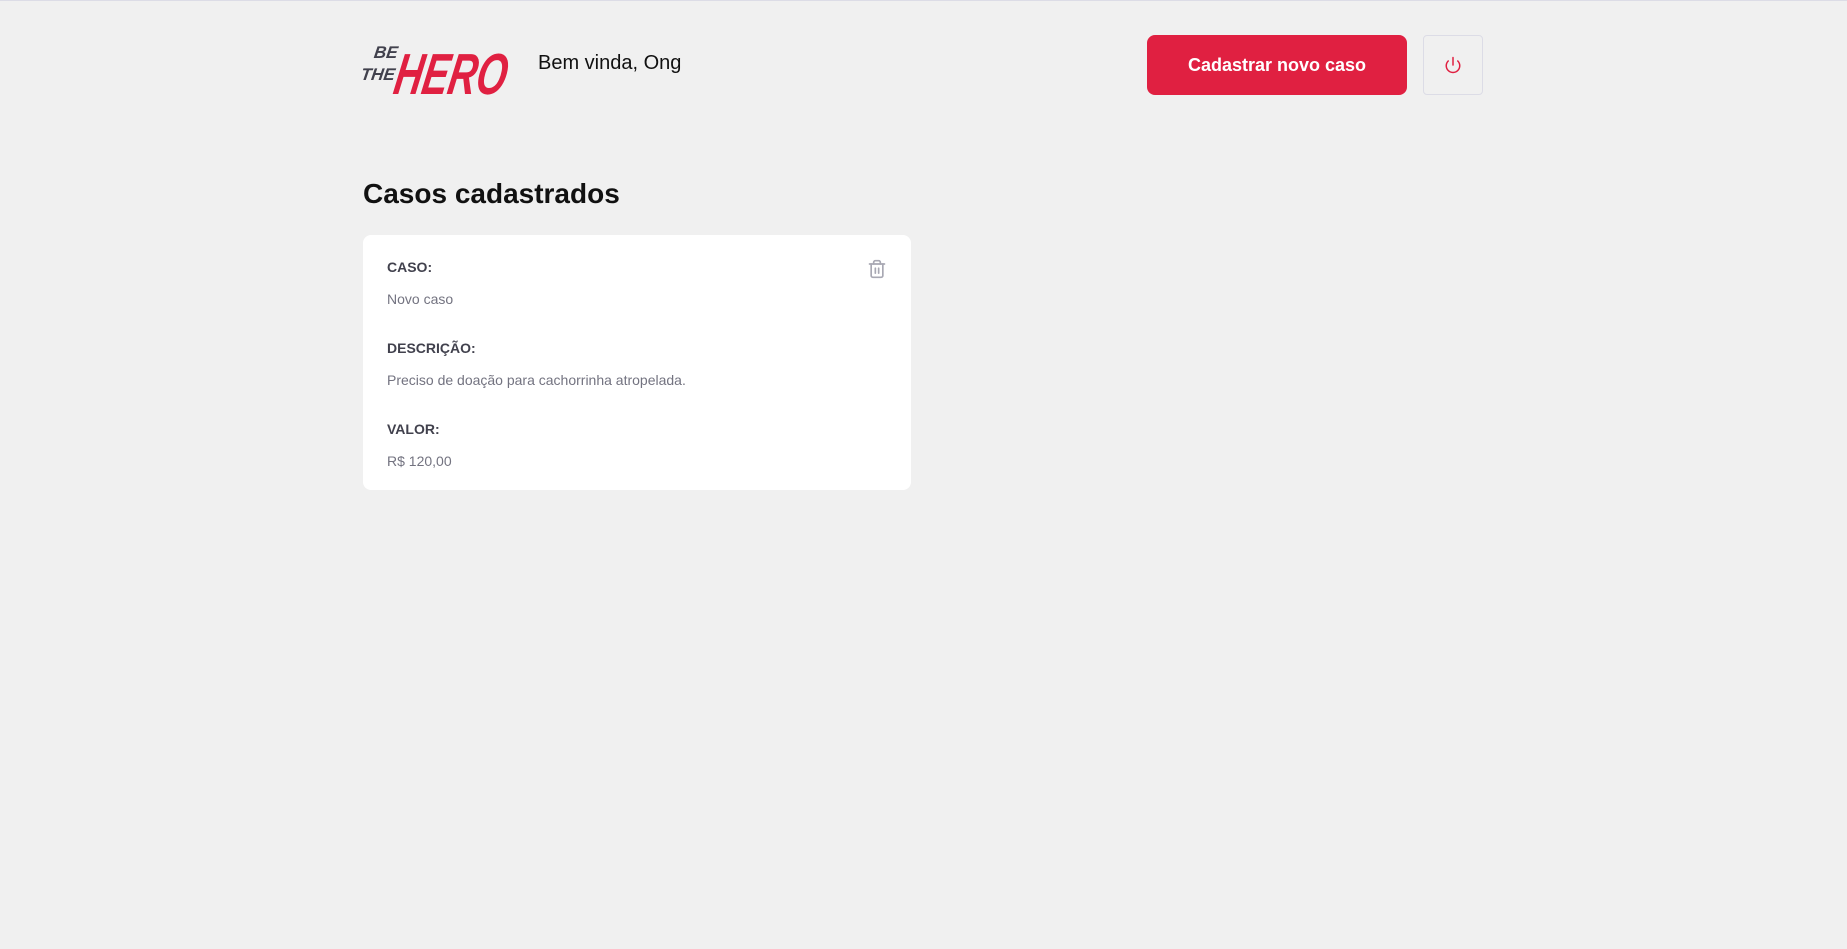 The height and width of the screenshot is (949, 1847). What do you see at coordinates (419, 461) in the screenshot?
I see `value-value: R$ 120,00` at bounding box center [419, 461].